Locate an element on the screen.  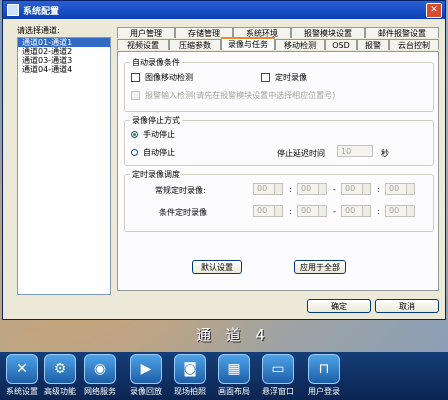
normal-start-hour: 00 is located at coordinates (268, 189).